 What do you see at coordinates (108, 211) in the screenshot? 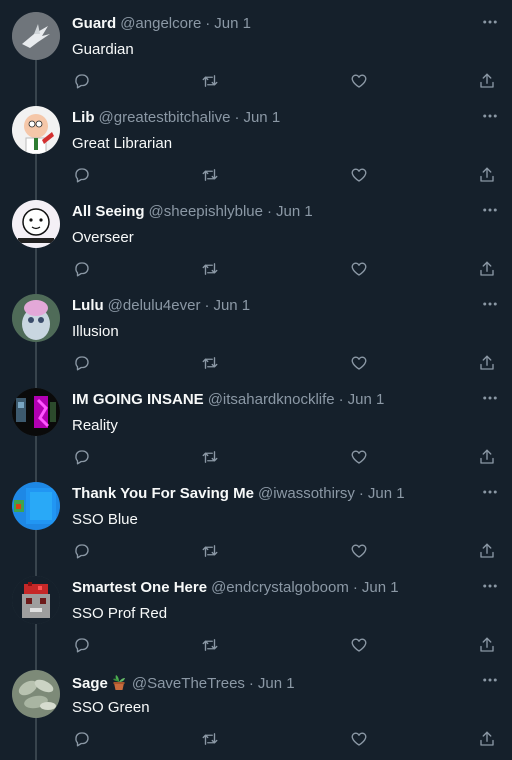
I see `display-name: All Seeing` at bounding box center [108, 211].